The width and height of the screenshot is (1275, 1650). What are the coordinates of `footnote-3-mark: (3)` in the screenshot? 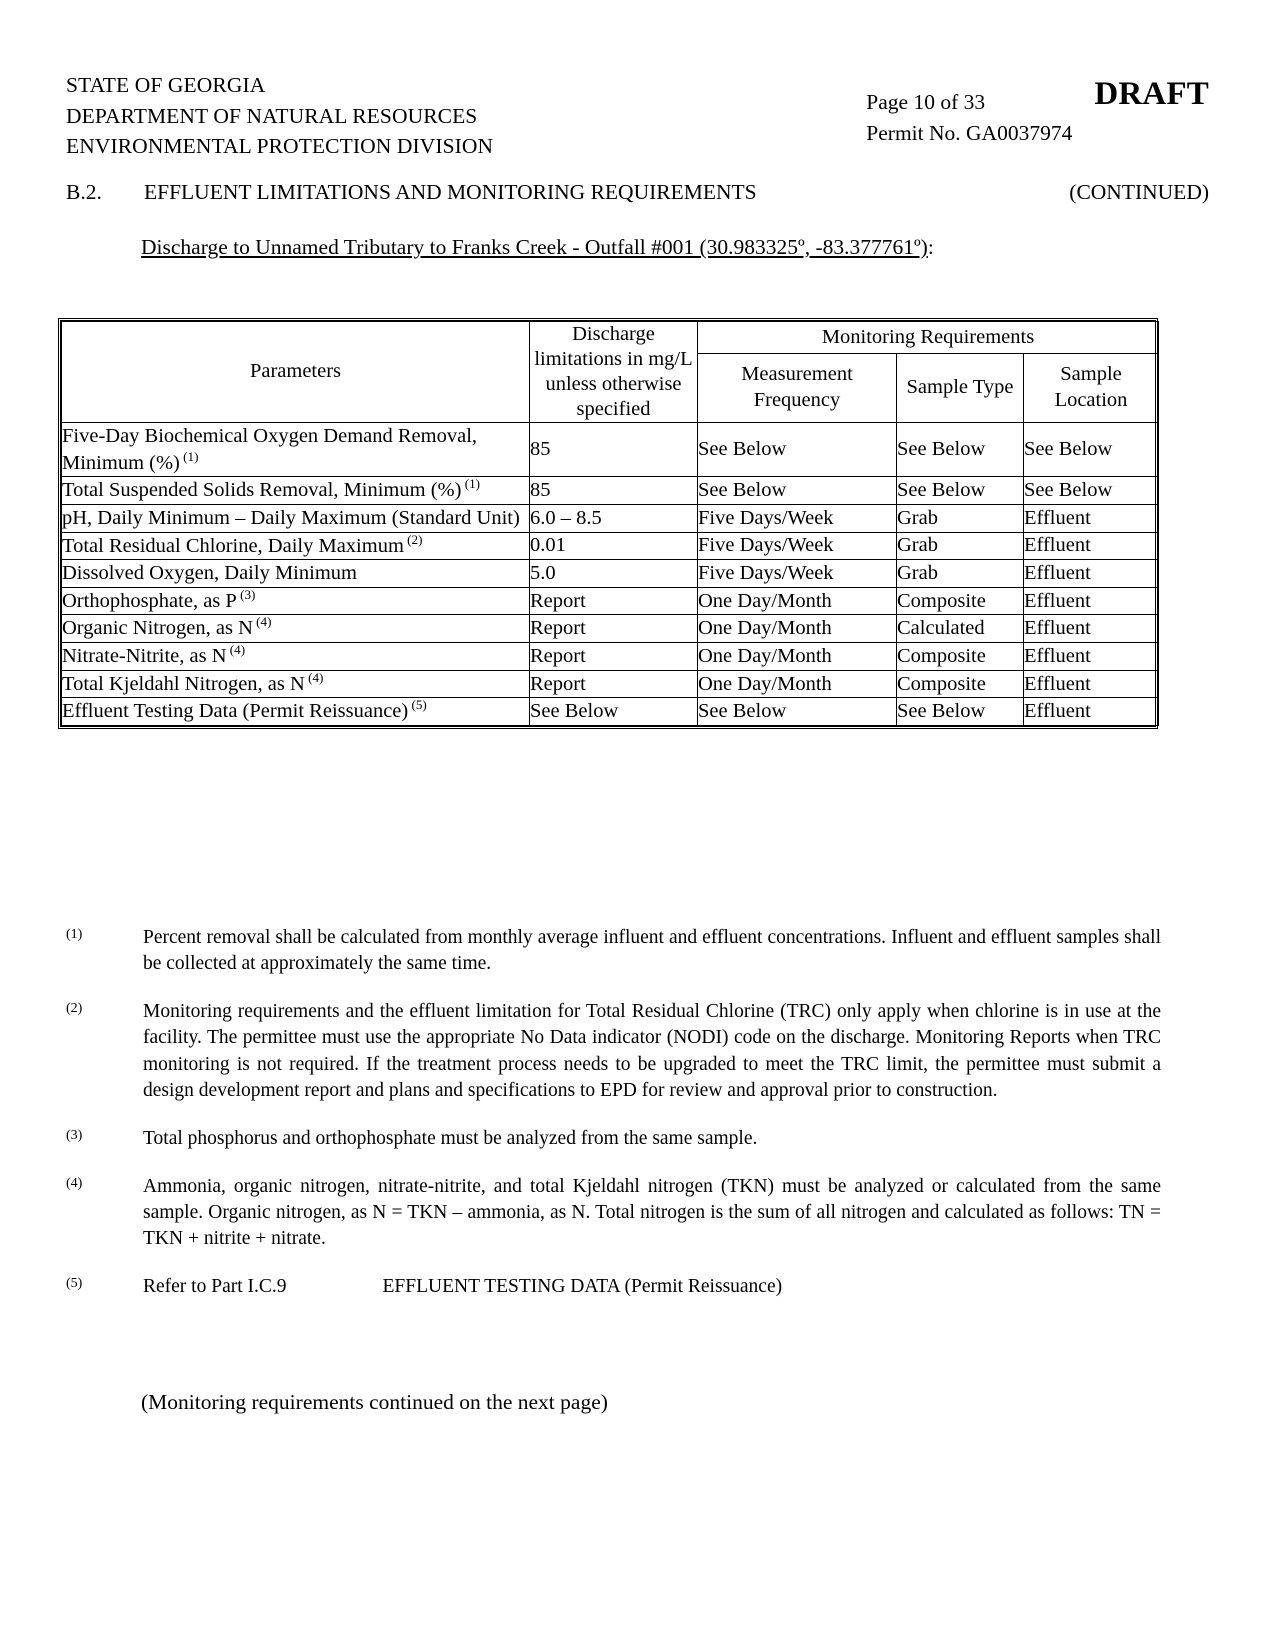 It's located at (74, 1135).